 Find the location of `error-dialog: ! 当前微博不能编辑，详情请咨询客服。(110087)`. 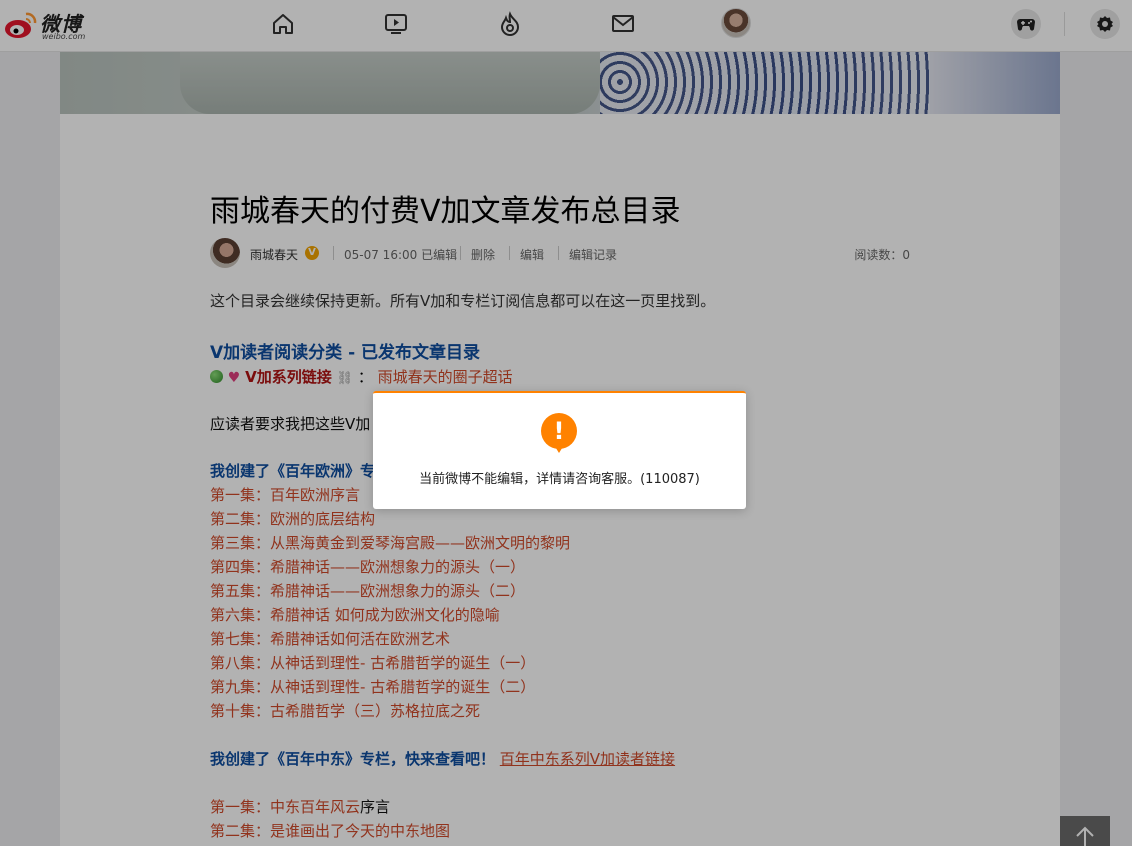

error-dialog: ! 当前微博不能编辑，详情请咨询客服。(110087) is located at coordinates (559, 450).